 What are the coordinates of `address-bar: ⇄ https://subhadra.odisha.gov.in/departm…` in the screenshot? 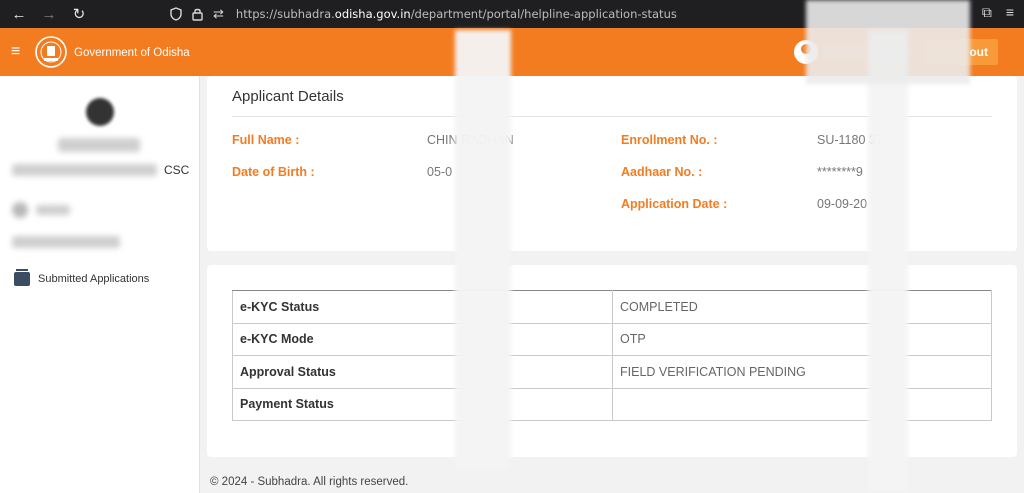 It's located at (423, 14).